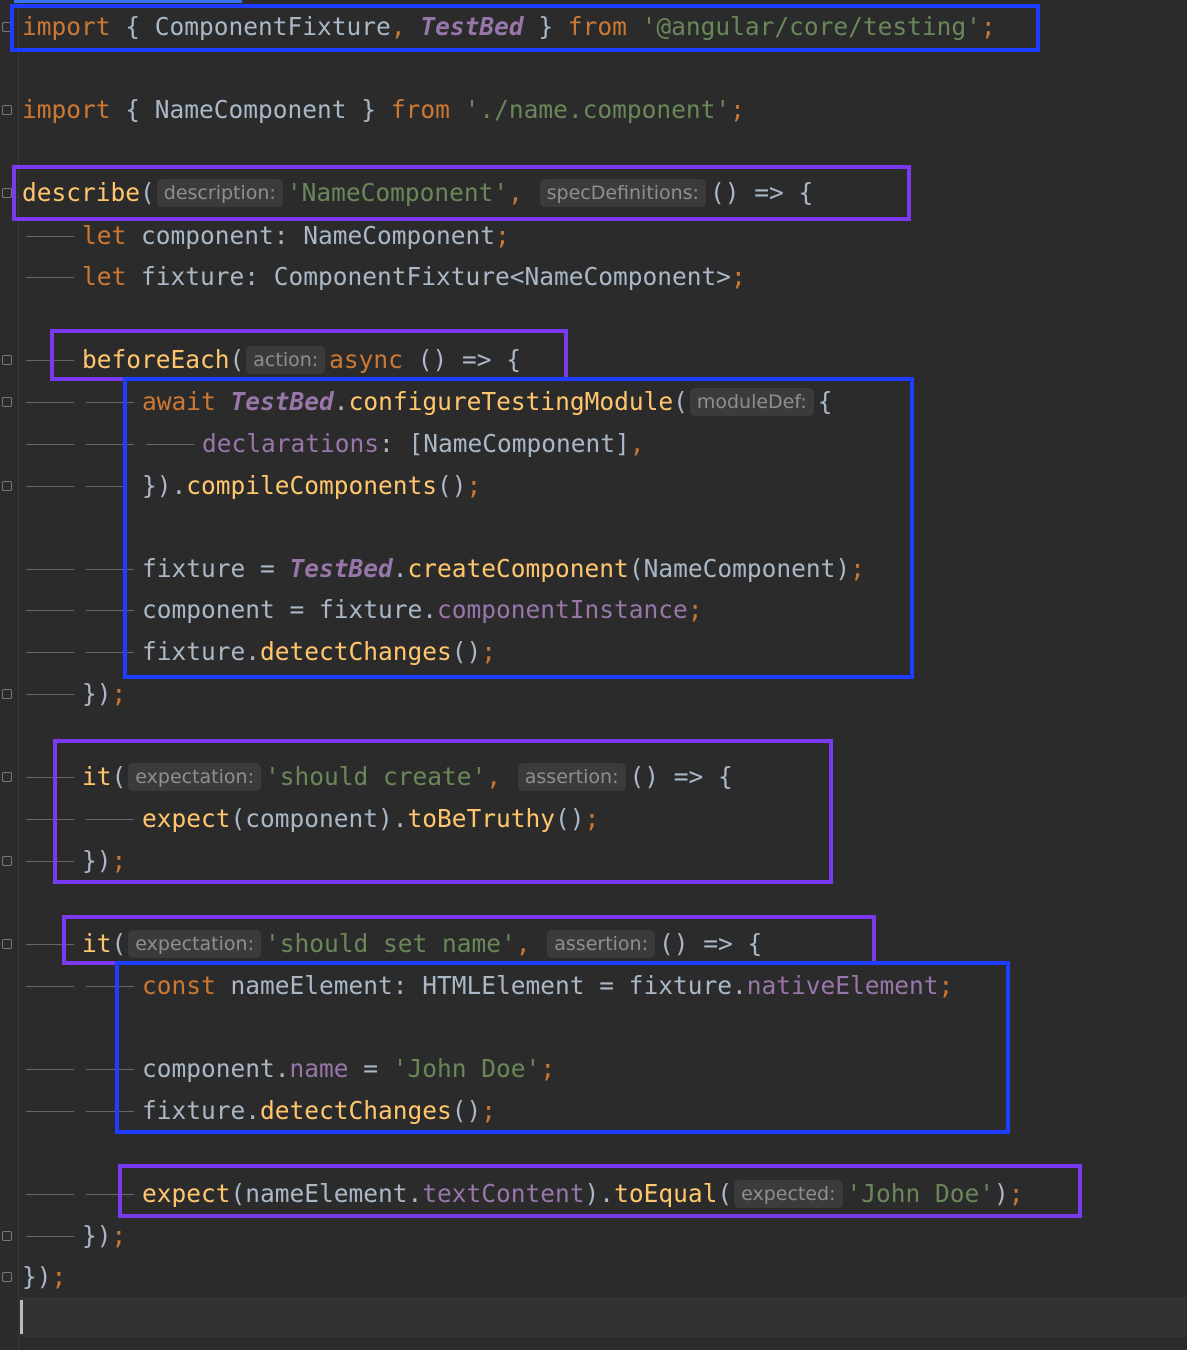  I want to click on function-name: createComponent, so click(518, 568).